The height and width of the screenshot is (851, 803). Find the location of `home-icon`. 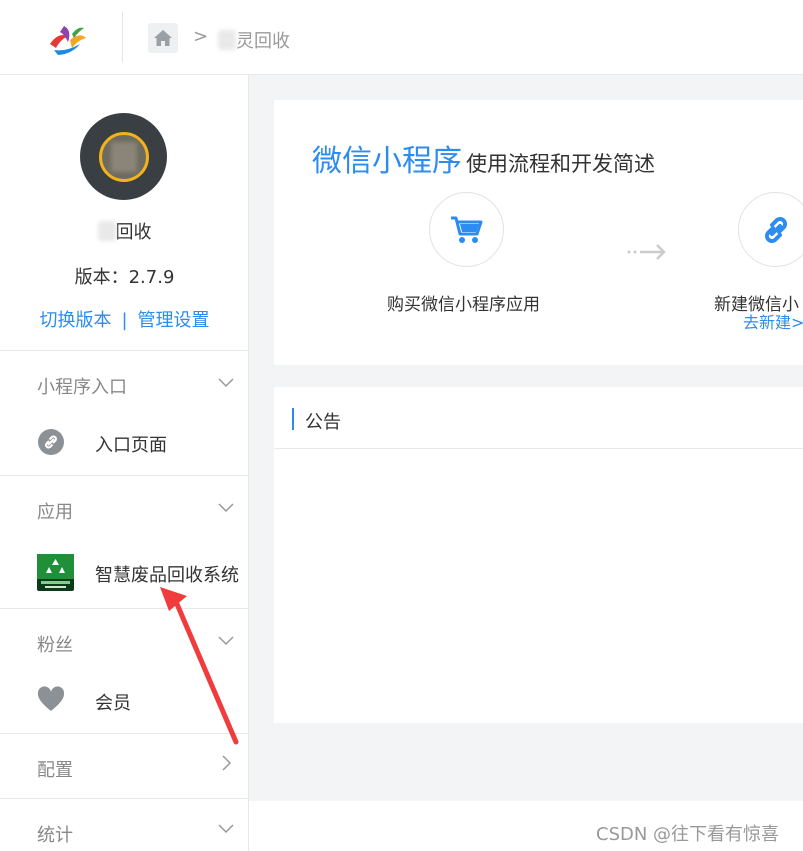

home-icon is located at coordinates (163, 38).